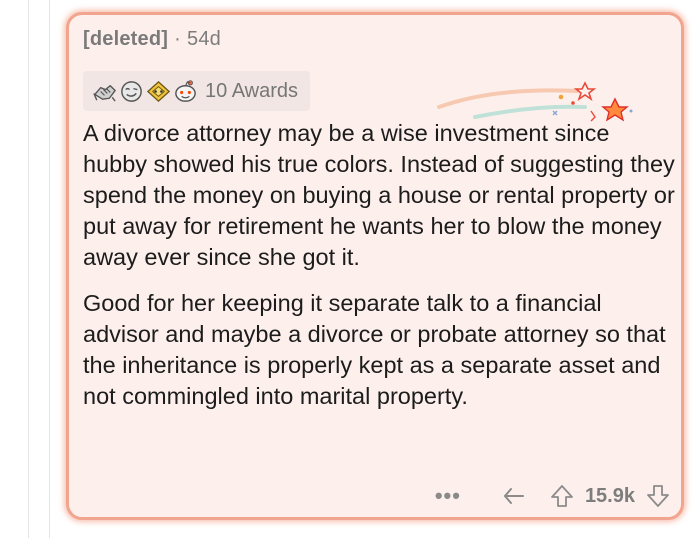 Image resolution: width=700 pixels, height=538 pixels. I want to click on comment-author: [deleted], so click(125, 39).